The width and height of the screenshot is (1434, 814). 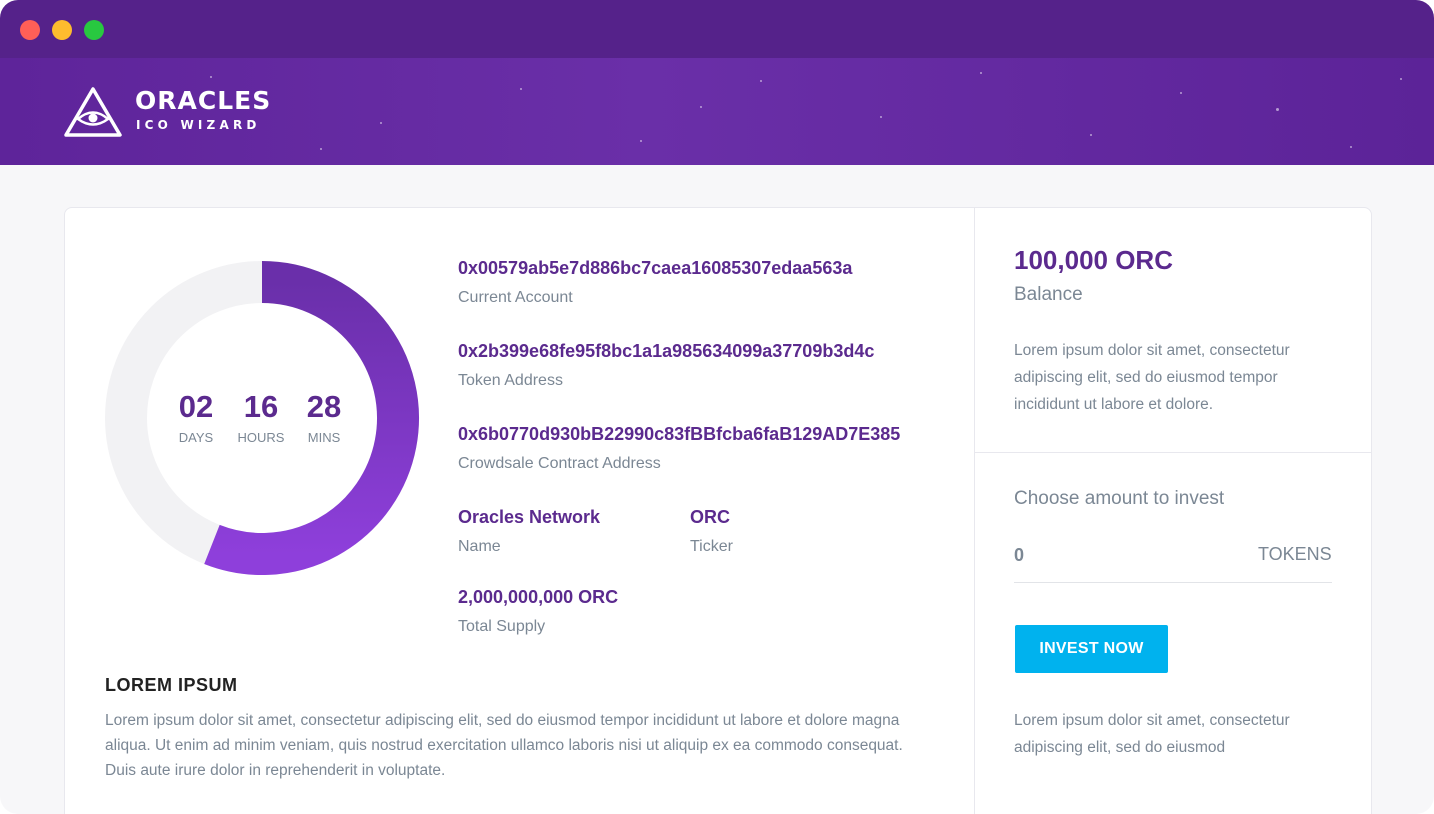 I want to click on eye-triangle-icon, so click(x=93, y=112).